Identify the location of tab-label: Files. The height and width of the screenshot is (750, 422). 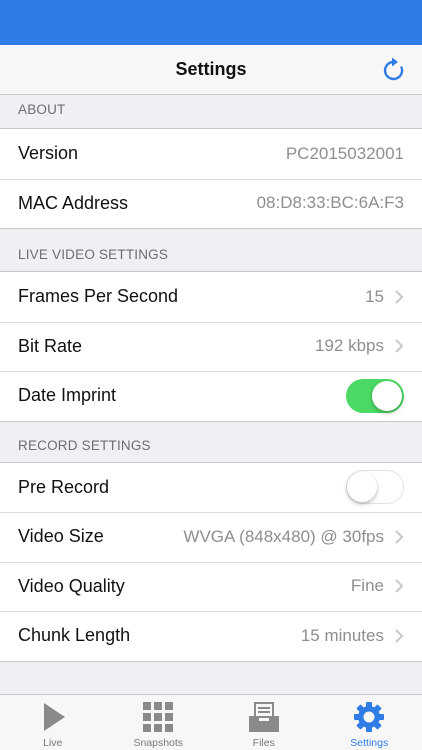
(263, 743).